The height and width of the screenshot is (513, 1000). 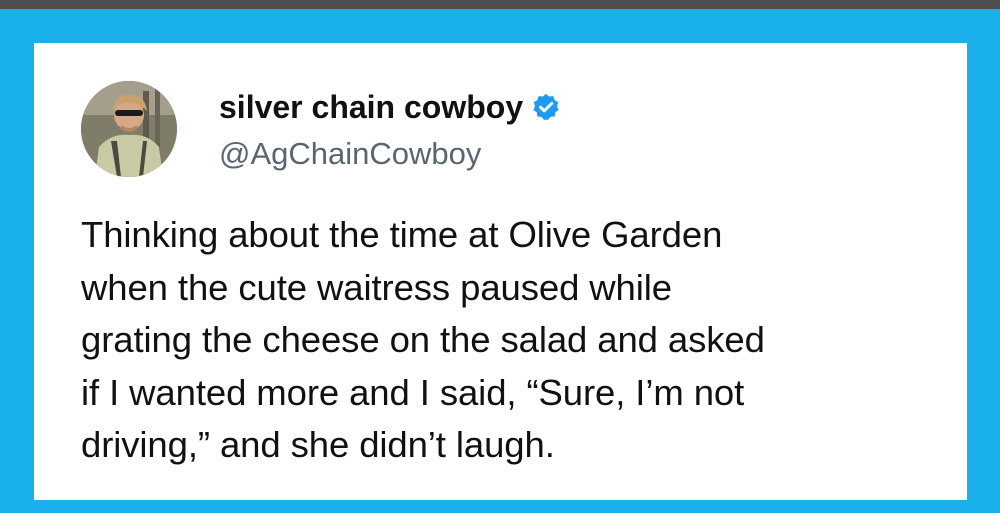 I want to click on avatar, so click(x=129, y=129).